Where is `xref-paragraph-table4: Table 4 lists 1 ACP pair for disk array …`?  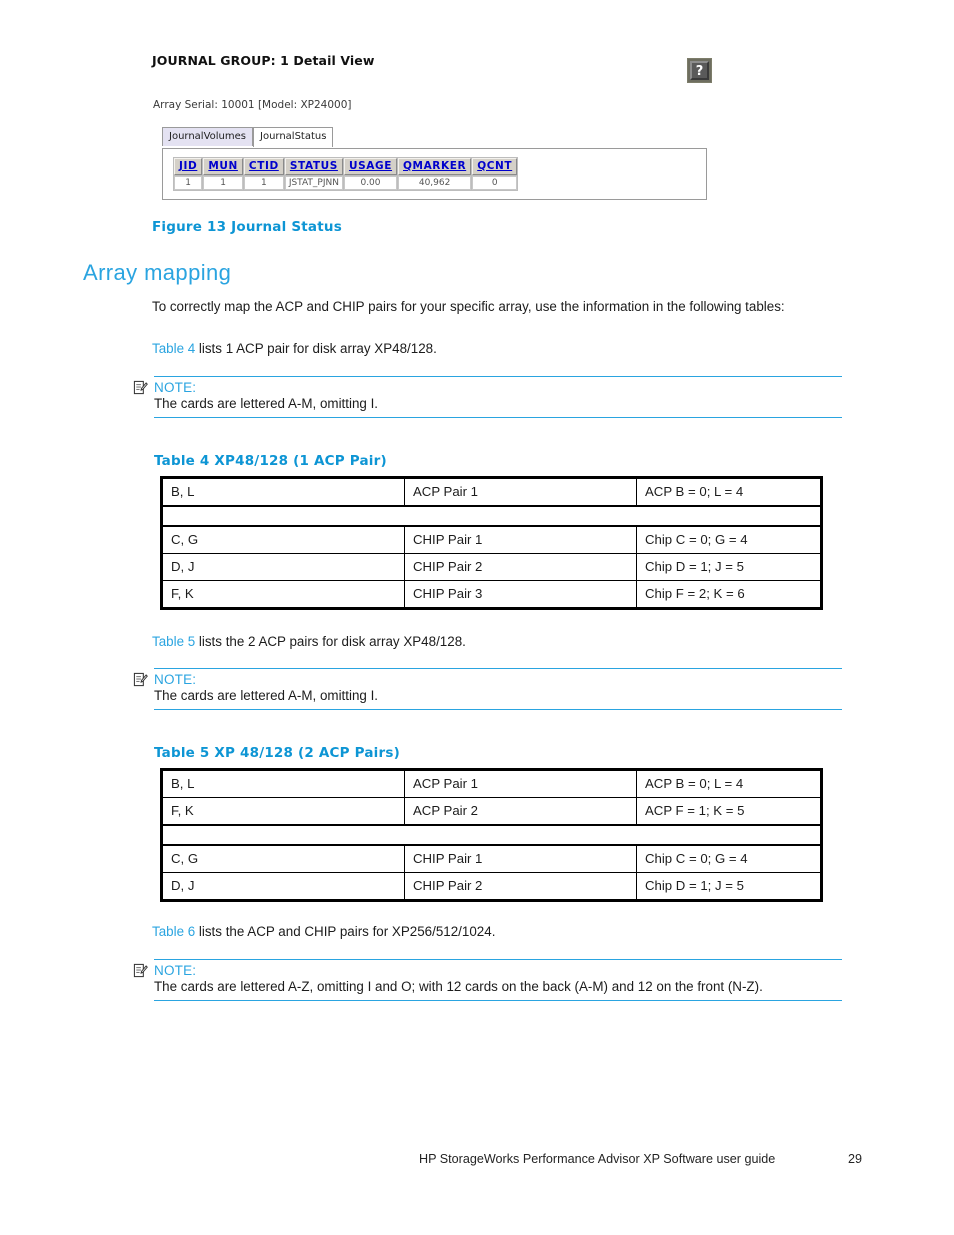
xref-paragraph-table4: Table 4 lists 1 ACP pair for disk array … is located at coordinates (497, 348).